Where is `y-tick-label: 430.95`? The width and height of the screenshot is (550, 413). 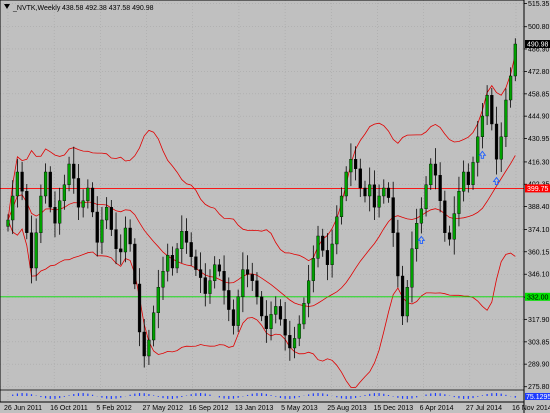
y-tick-label: 430.95 is located at coordinates (539, 139).